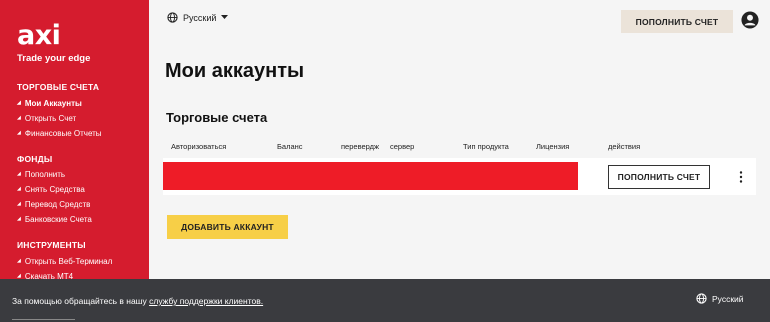 This screenshot has width=770, height=322. What do you see at coordinates (57, 204) in the screenshot?
I see `sidebar-item-label: Перевод Средств` at bounding box center [57, 204].